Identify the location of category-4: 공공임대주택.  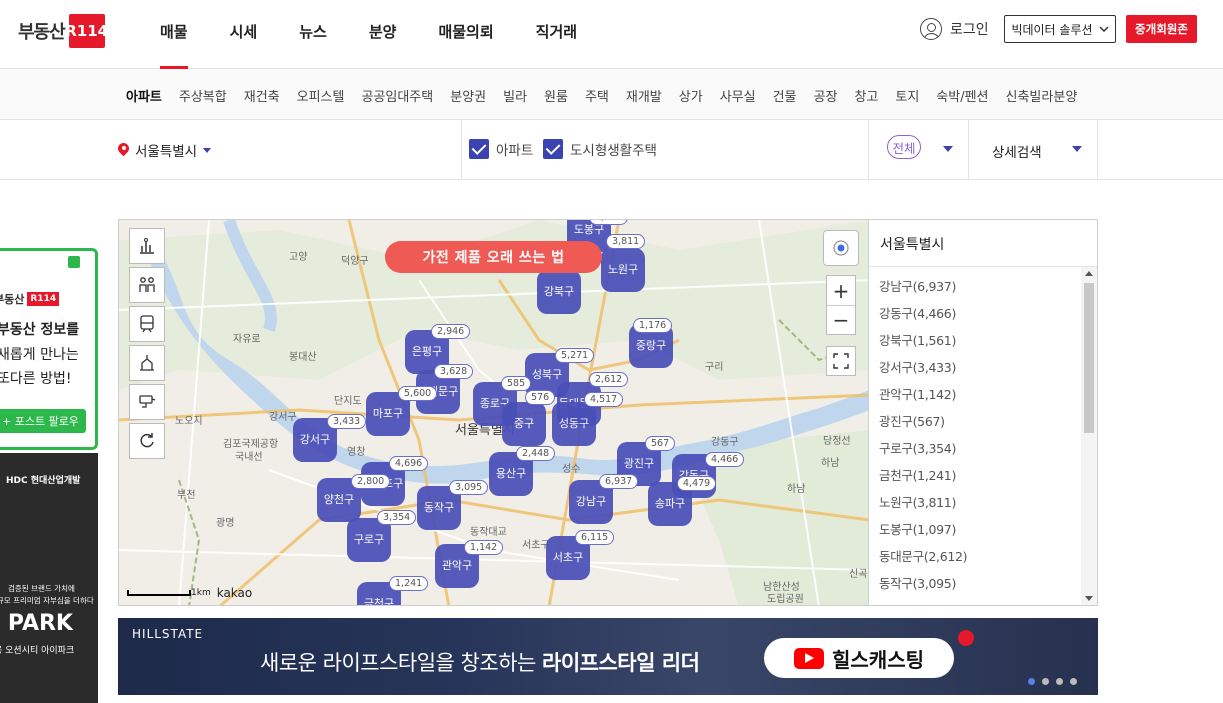
(397, 95).